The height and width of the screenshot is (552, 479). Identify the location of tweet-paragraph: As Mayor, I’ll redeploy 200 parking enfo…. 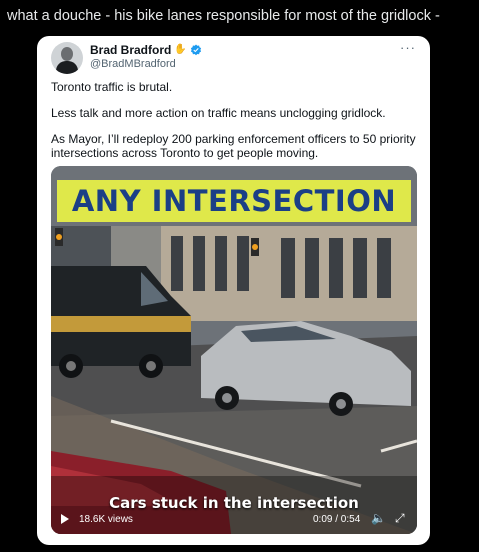
(233, 146).